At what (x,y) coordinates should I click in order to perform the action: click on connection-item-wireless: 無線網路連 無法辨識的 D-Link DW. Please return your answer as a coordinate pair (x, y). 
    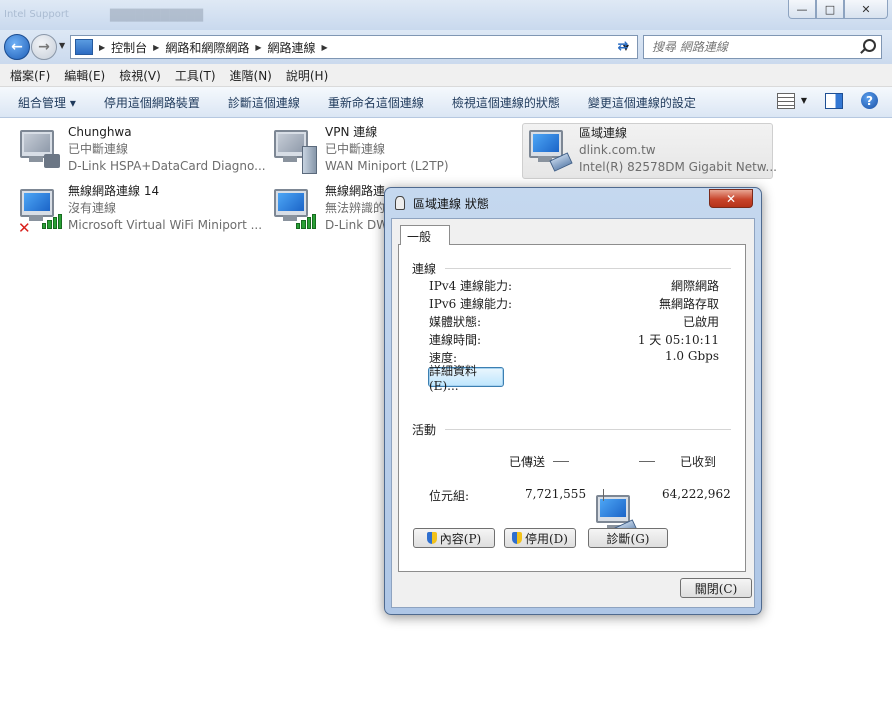
    Looking at the image, I should click on (332, 210).